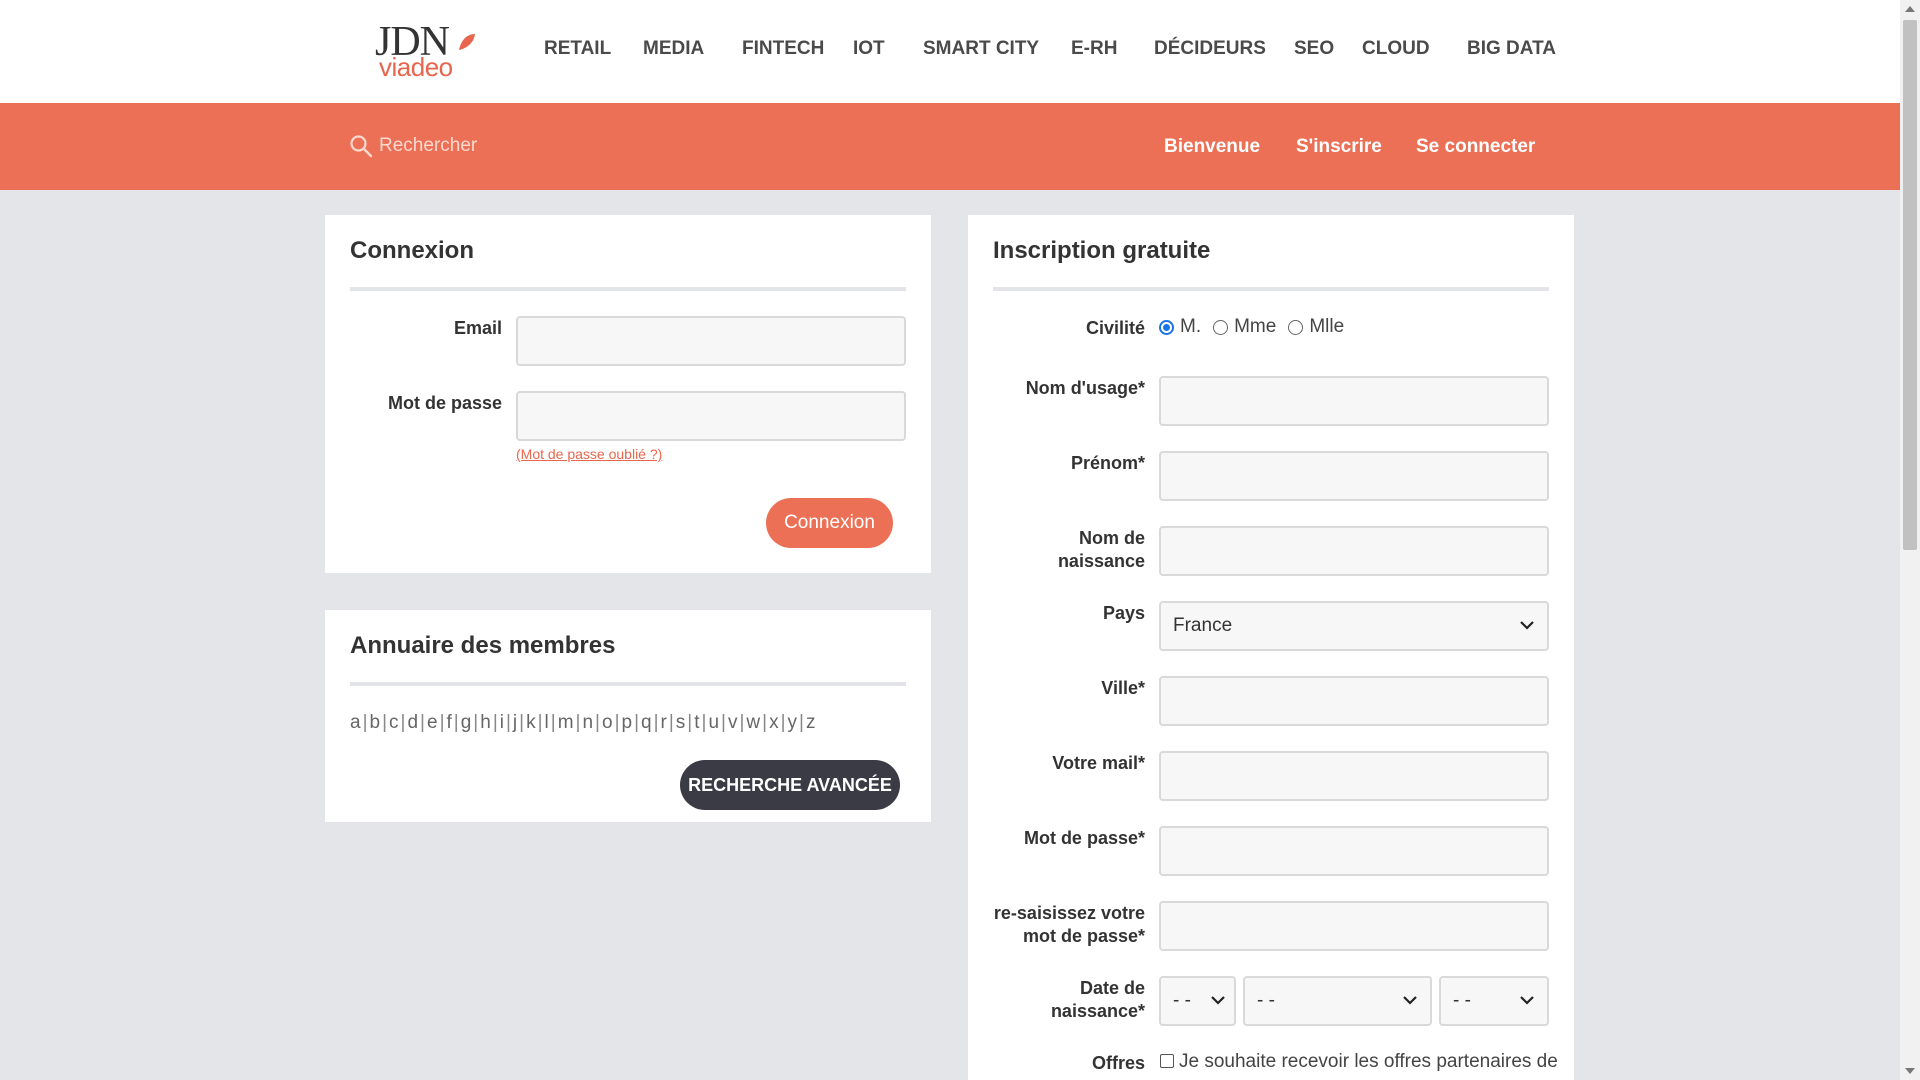 This screenshot has width=1920, height=1080. Describe the element at coordinates (1210, 49) in the screenshot. I see `nav-item-decideurs: DÉCIDEURS` at that location.